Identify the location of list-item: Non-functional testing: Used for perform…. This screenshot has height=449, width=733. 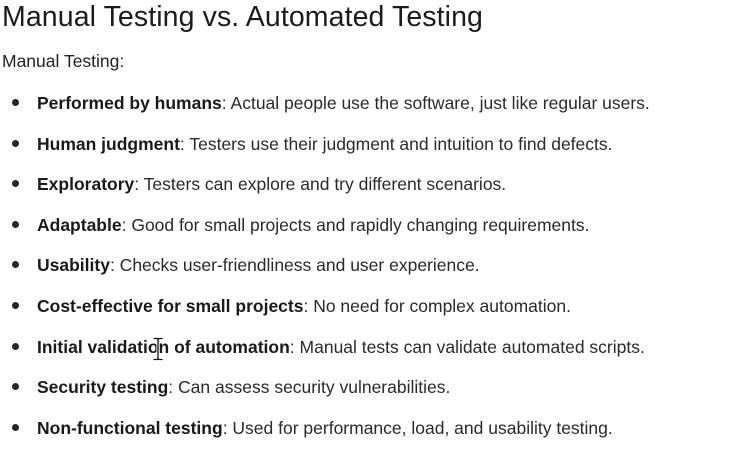
(366, 429).